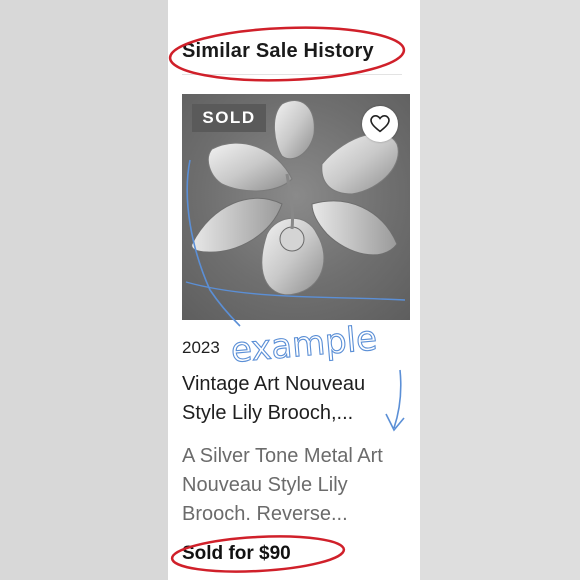  I want to click on heart-outline-icon, so click(380, 124).